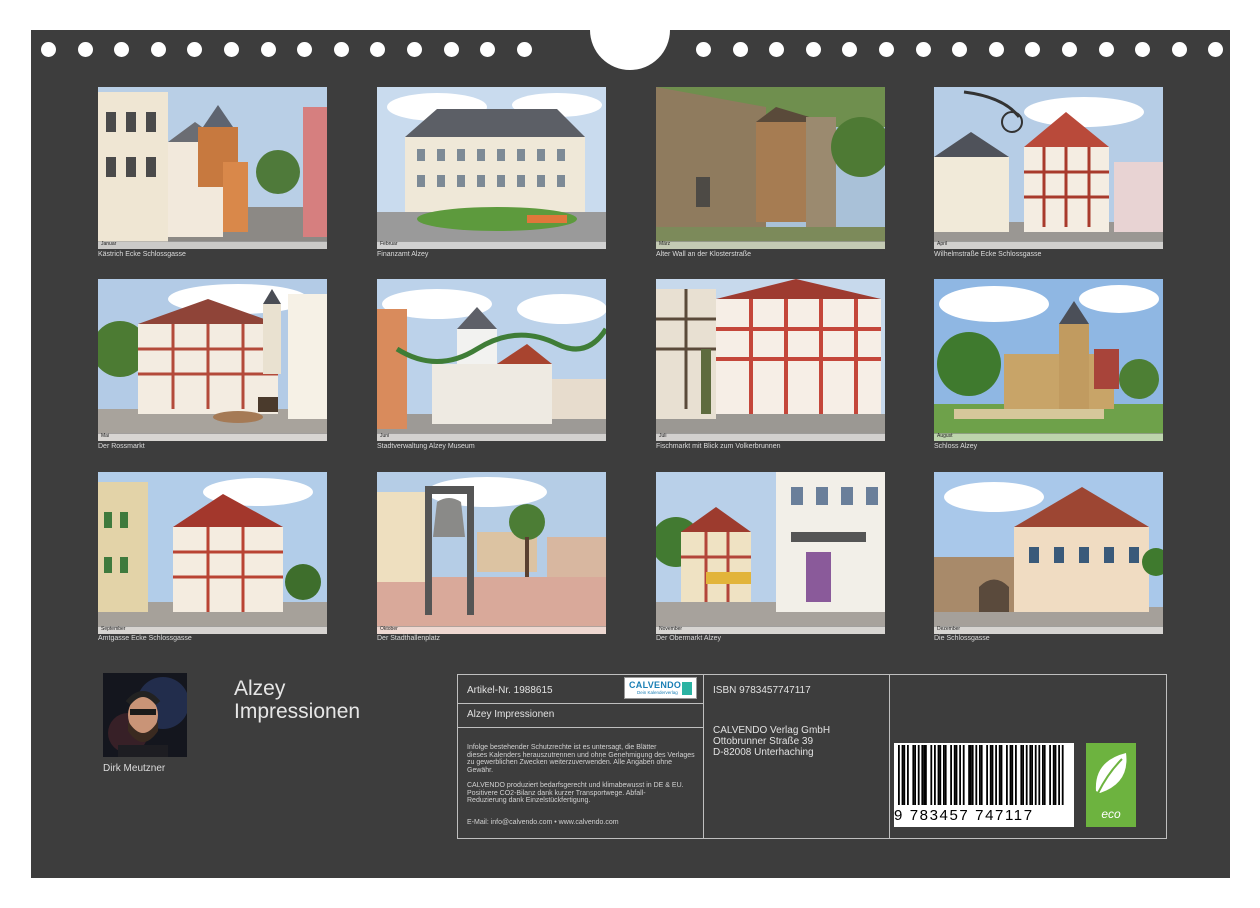 This screenshot has height=908, width=1260. Describe the element at coordinates (1048, 360) in the screenshot. I see `photo-schloss: August` at that location.